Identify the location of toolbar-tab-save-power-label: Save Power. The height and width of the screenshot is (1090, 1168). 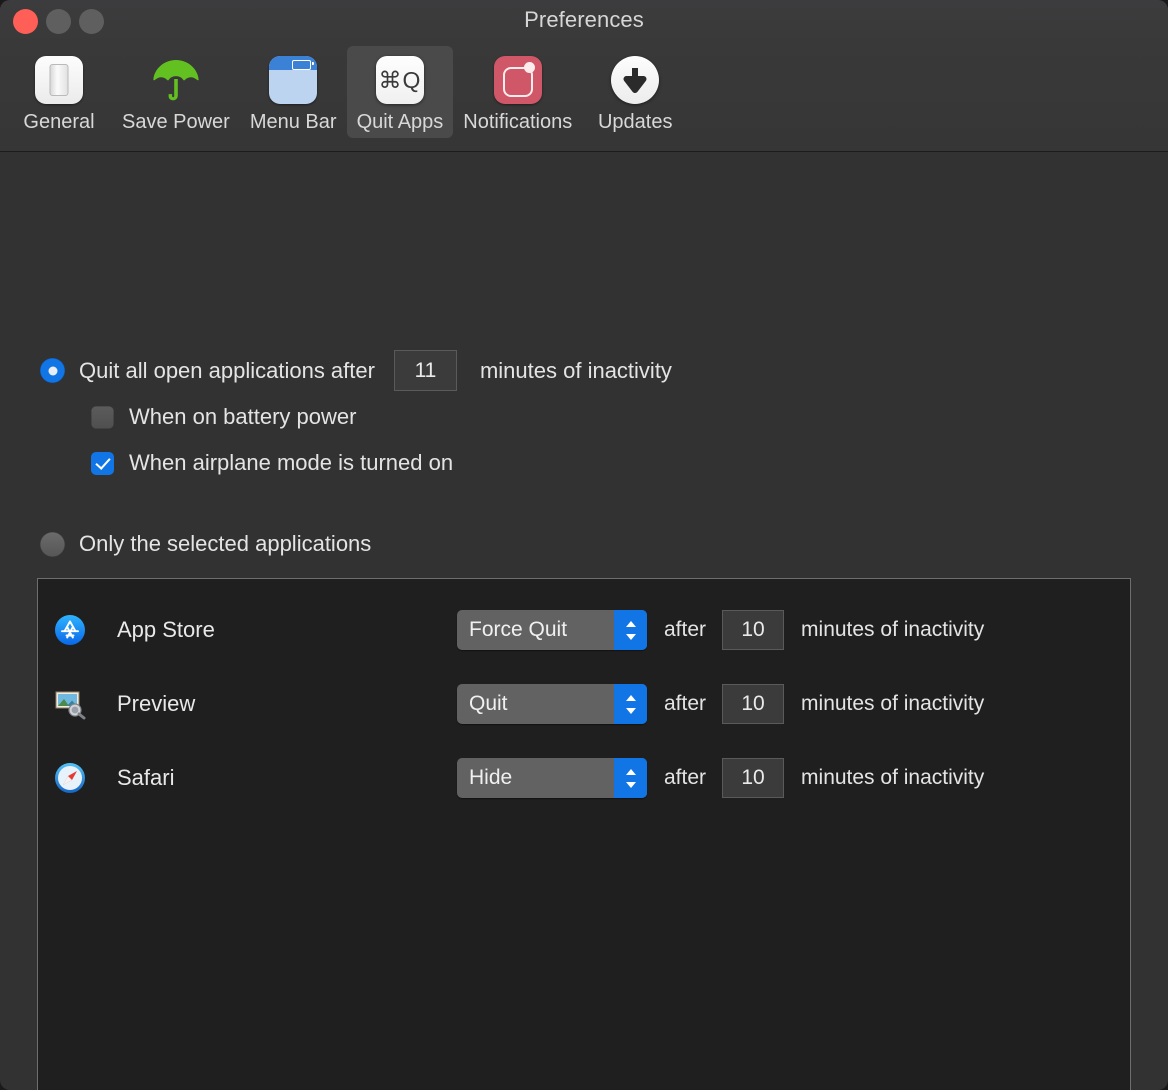
(176, 122).